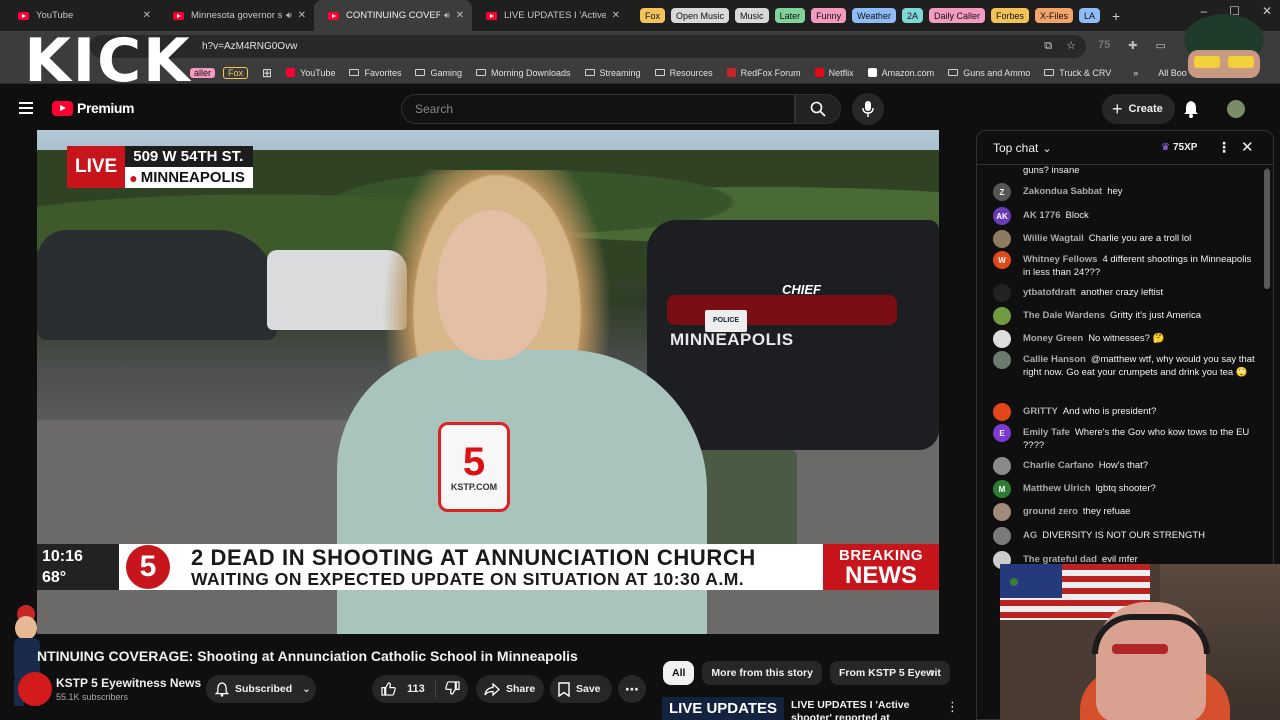 The width and height of the screenshot is (1280, 720). Describe the element at coordinates (1104, 45) in the screenshot. I see `extension-badge: 75` at that location.